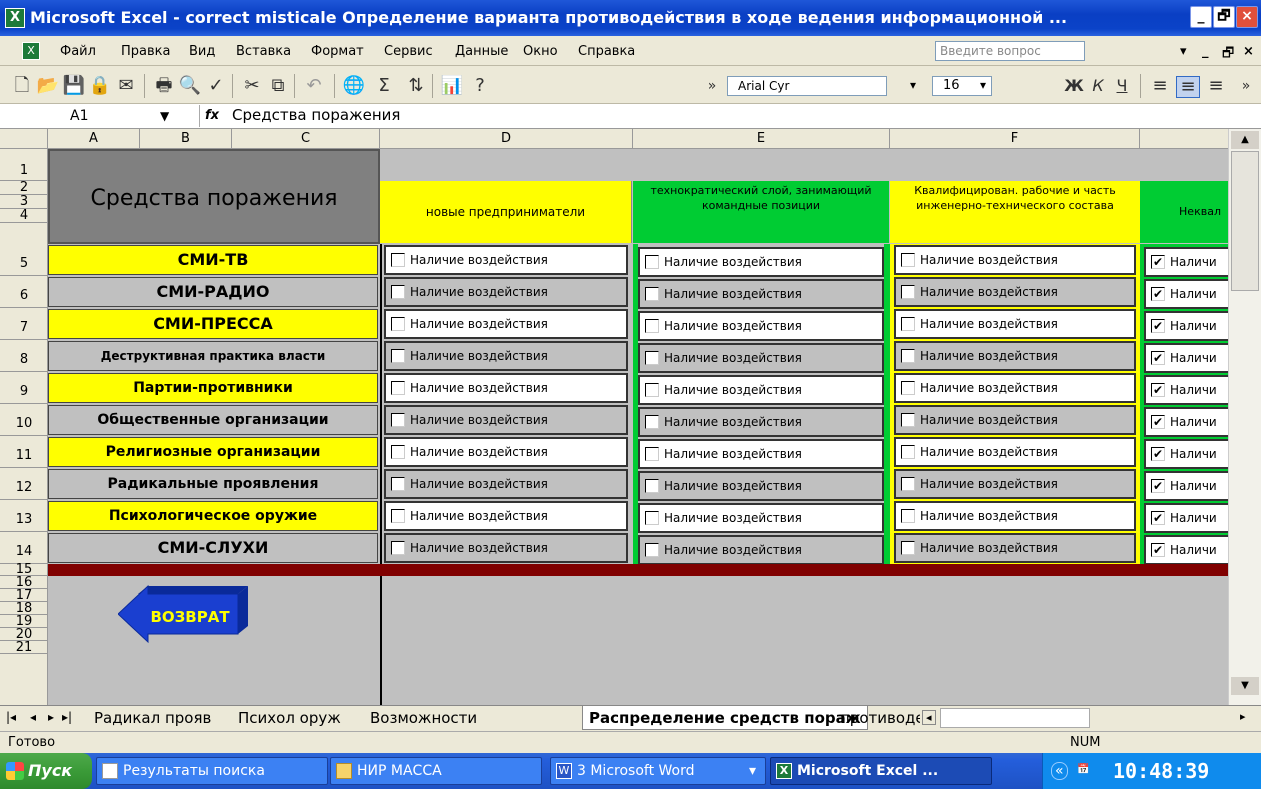 This screenshot has height=789, width=1261. Describe the element at coordinates (1205, 51) in the screenshot. I see `doc-minimize-button: _` at that location.